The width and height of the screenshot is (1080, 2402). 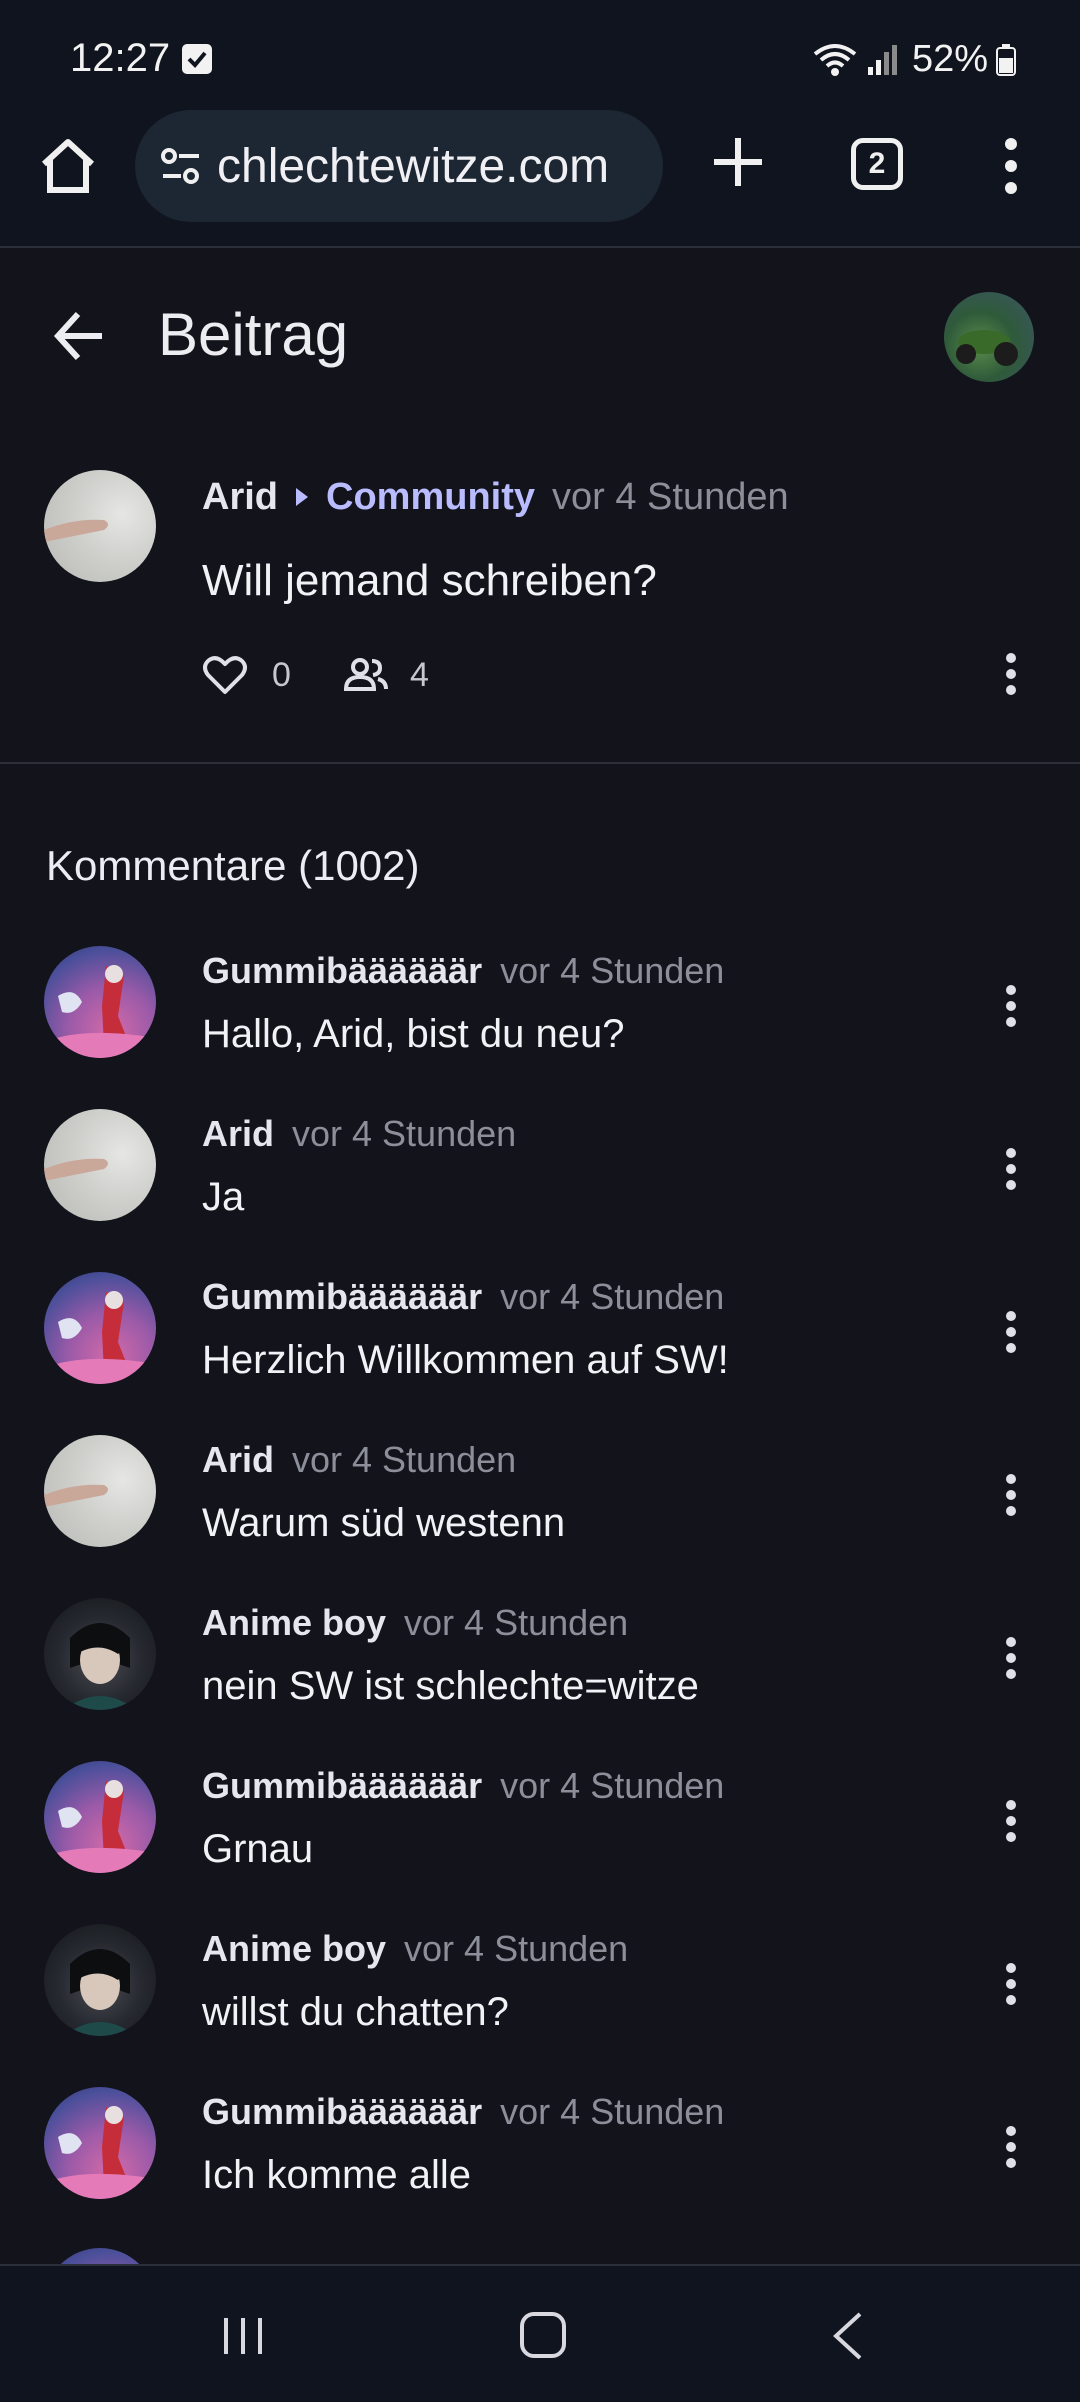 What do you see at coordinates (366, 675) in the screenshot?
I see `participants-icon` at bounding box center [366, 675].